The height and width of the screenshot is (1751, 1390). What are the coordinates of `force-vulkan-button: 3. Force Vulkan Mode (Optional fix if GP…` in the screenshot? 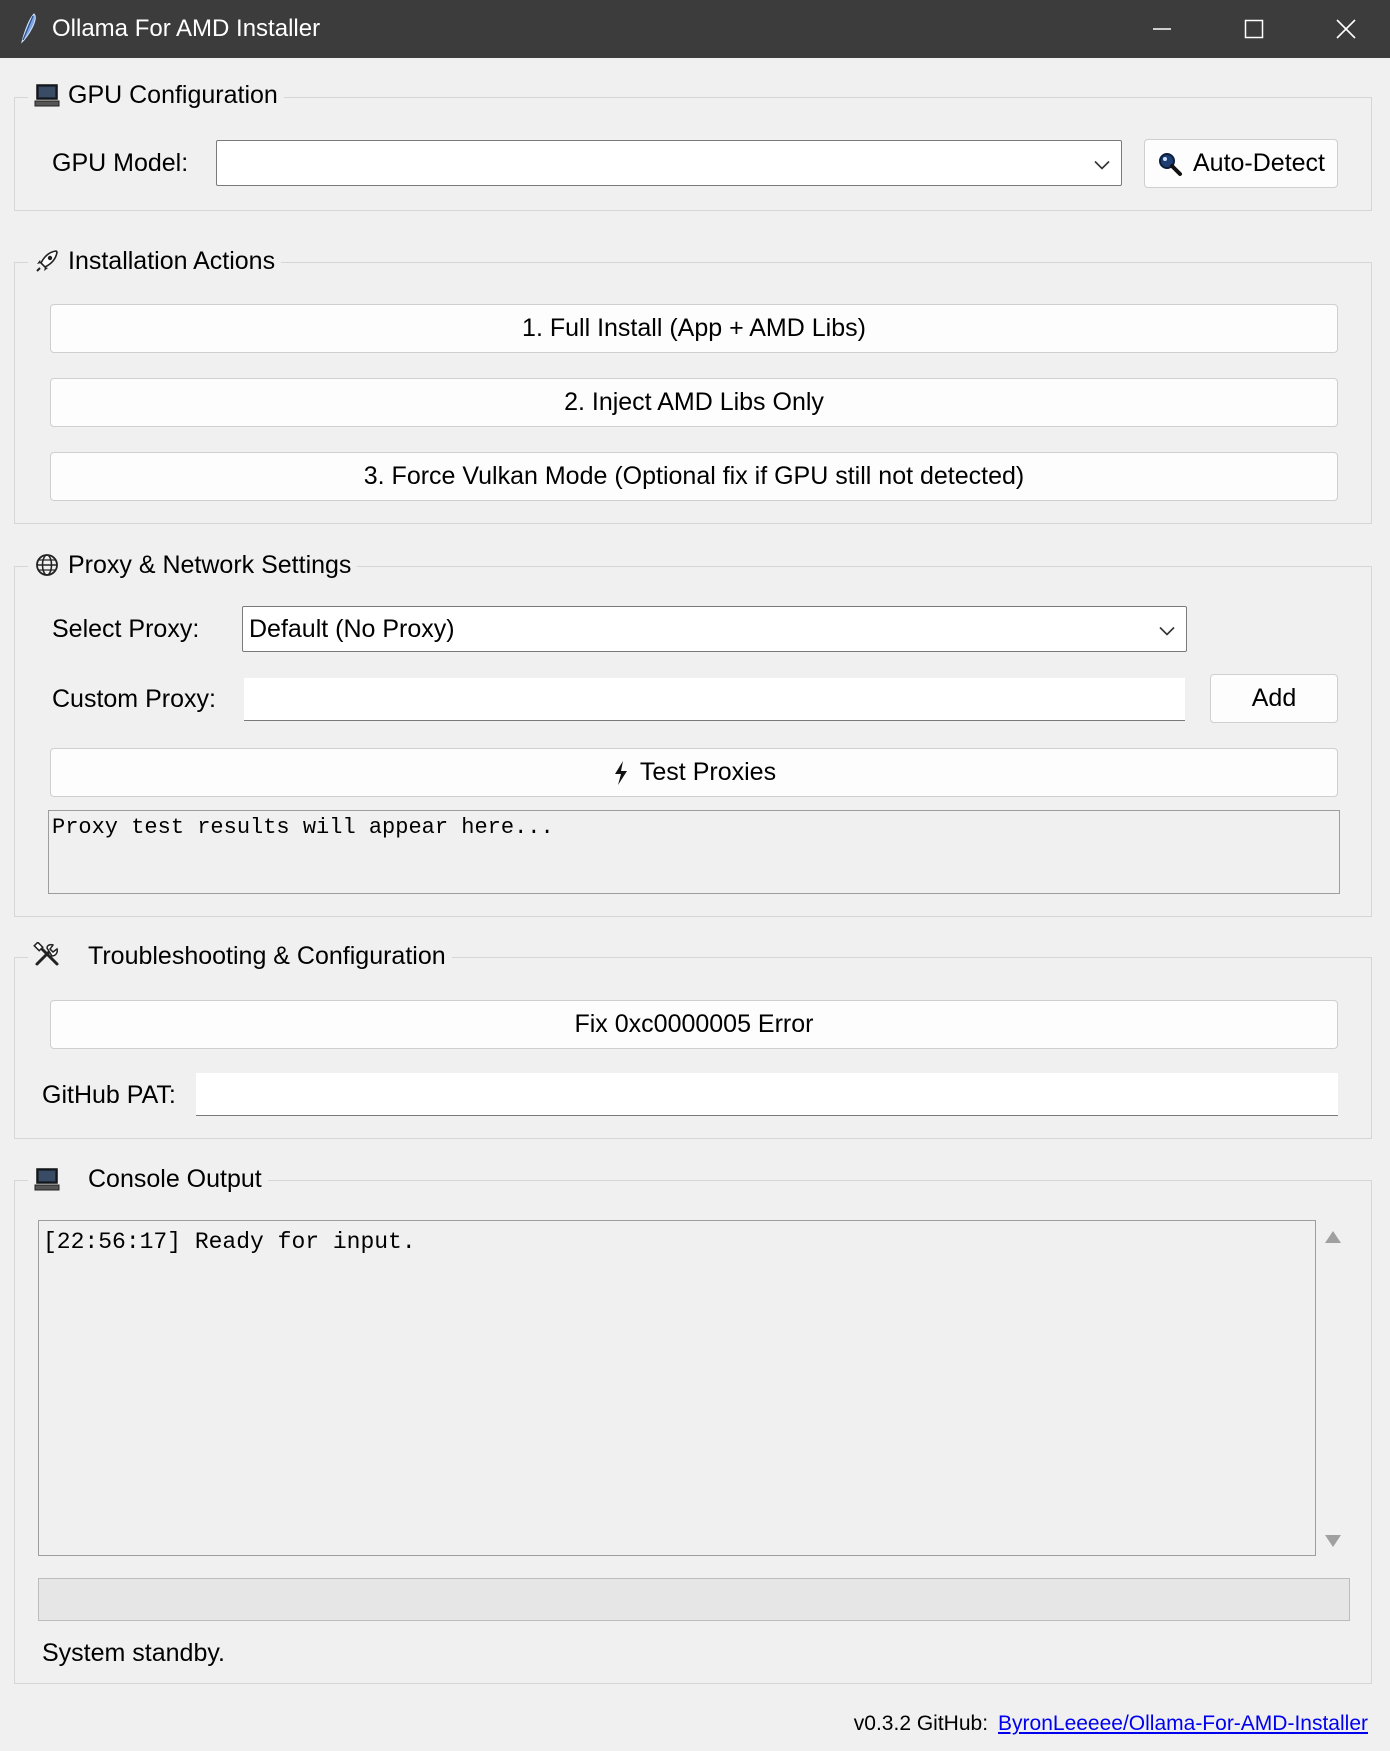 It's located at (694, 476).